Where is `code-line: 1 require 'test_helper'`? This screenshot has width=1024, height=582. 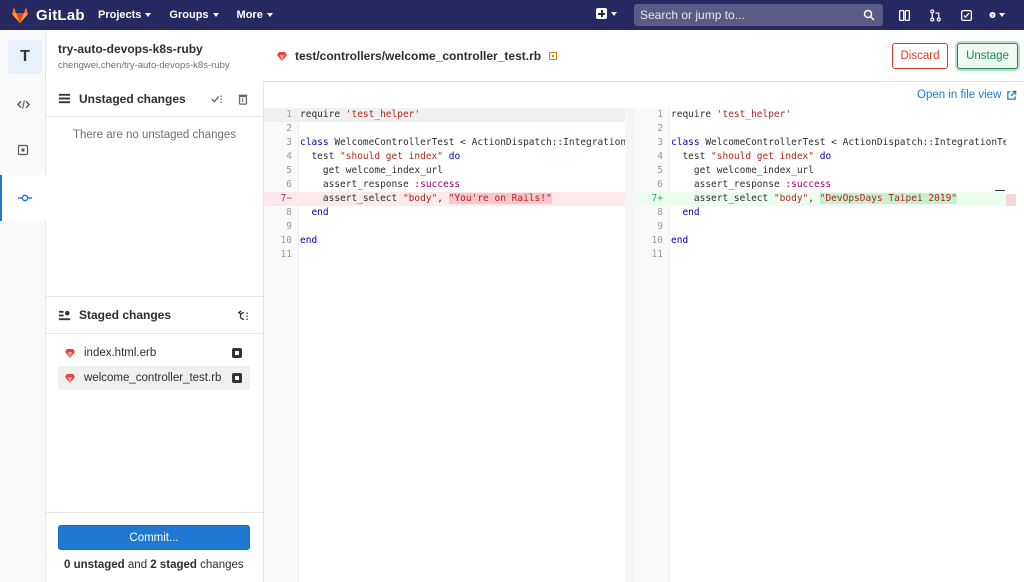
code-line: 1 require 'test_helper' is located at coordinates (444, 115).